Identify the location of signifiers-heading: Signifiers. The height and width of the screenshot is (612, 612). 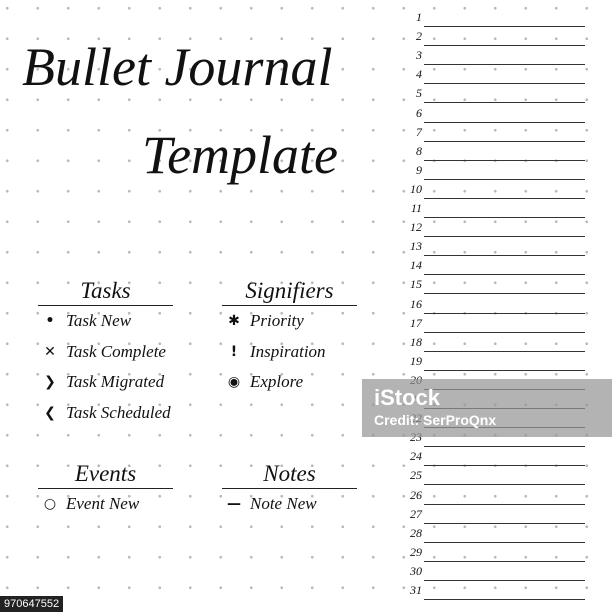
(289, 292).